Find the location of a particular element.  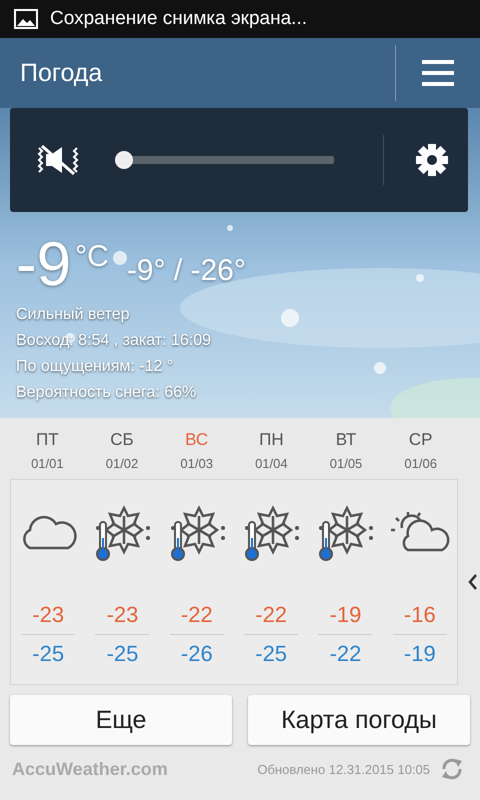

day-name: ВС is located at coordinates (196, 440).